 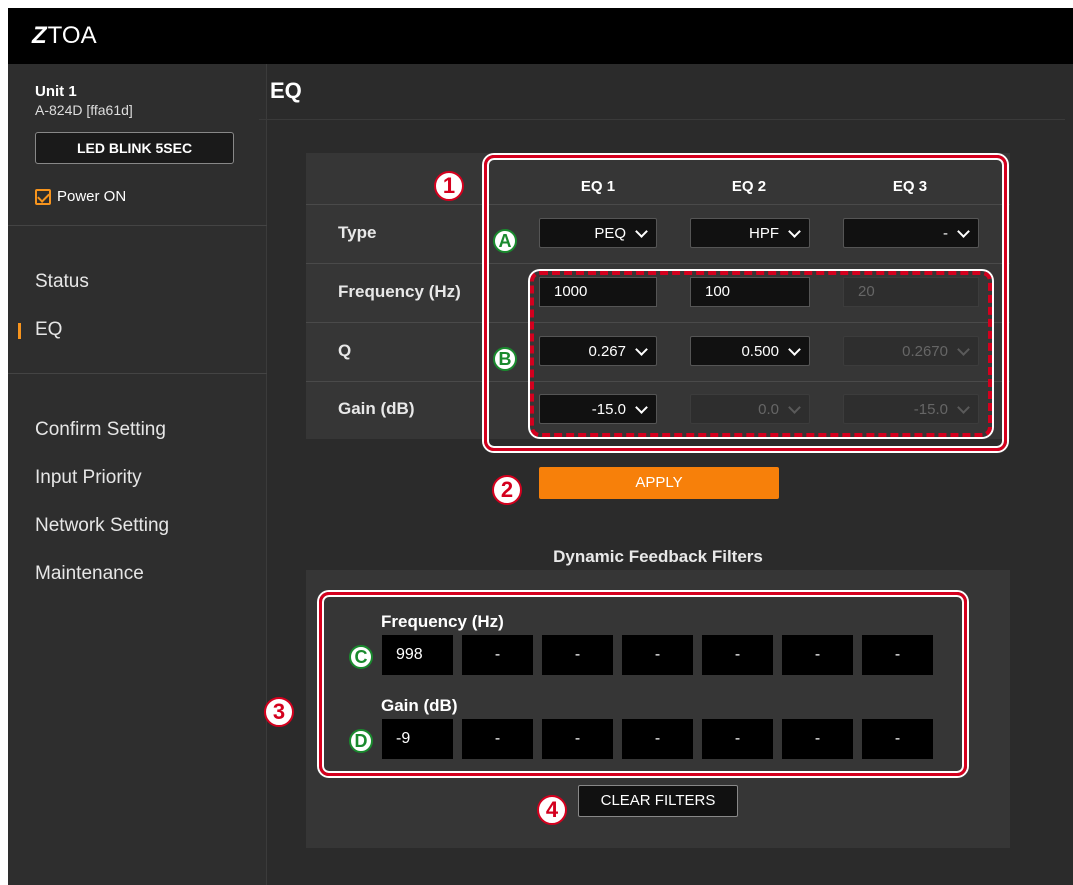 I want to click on callout-letter-b: B, so click(x=505, y=359).